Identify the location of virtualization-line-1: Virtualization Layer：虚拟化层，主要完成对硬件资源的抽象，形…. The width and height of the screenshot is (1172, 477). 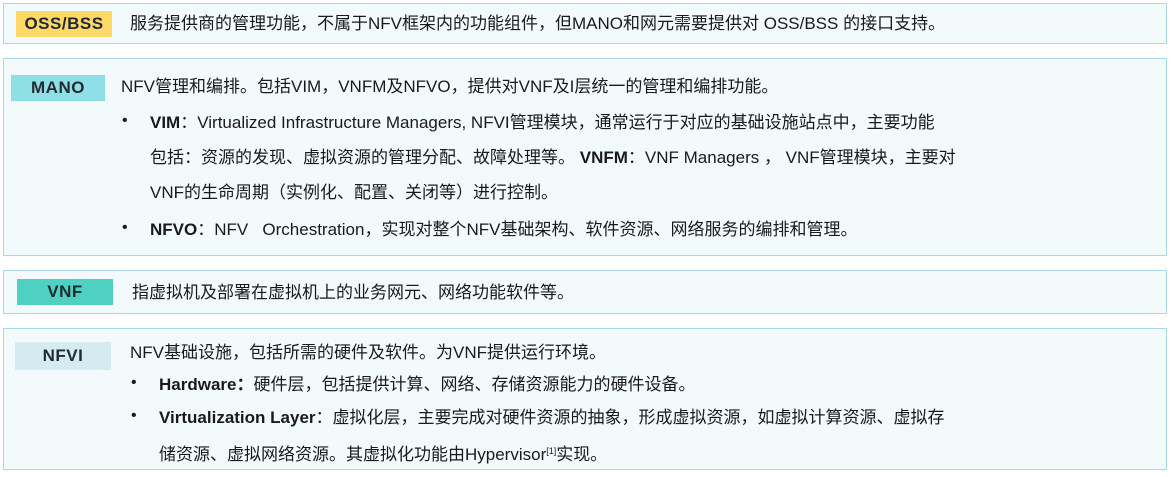
(552, 418).